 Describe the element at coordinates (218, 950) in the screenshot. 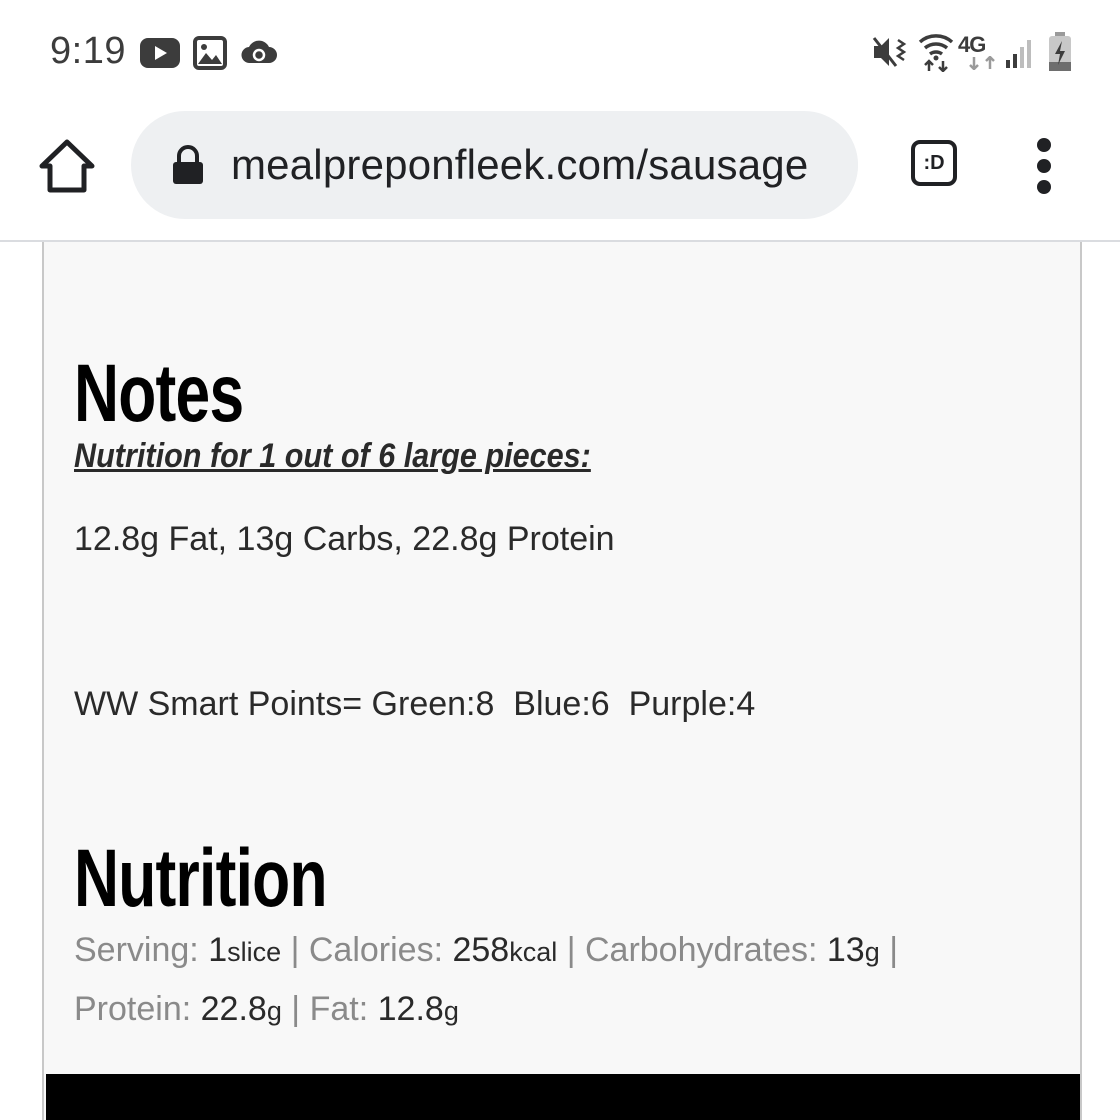

I see `serving-value: 1` at that location.